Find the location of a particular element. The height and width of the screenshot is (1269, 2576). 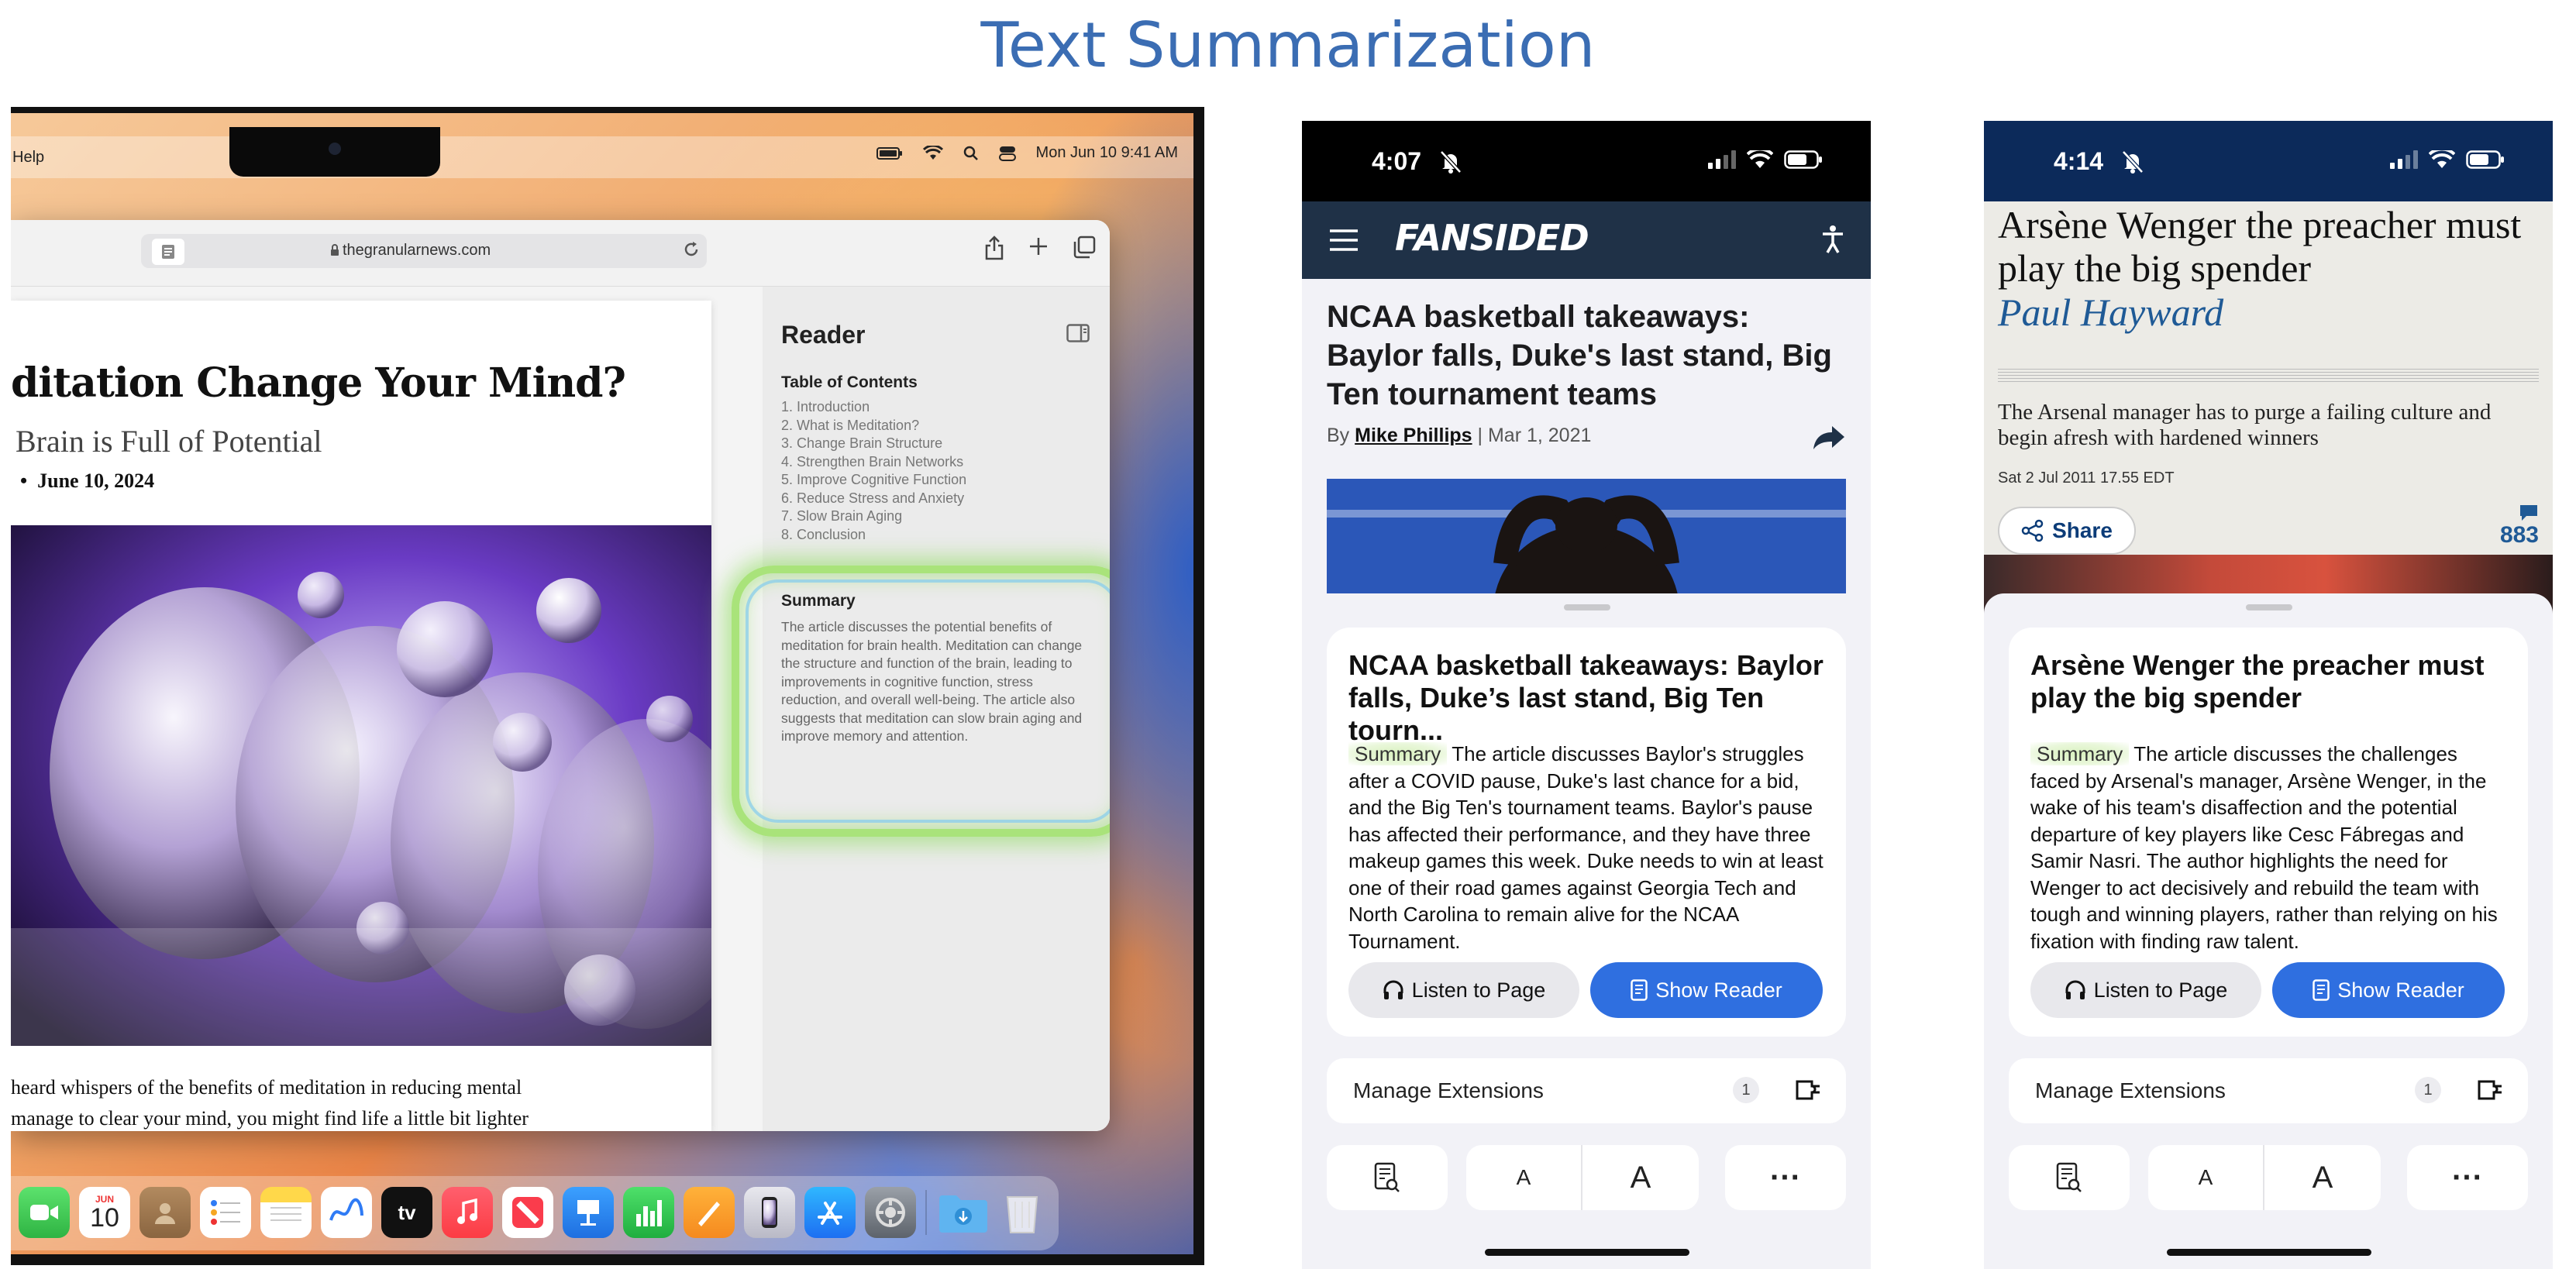

article-hero-image is located at coordinates (361, 786).